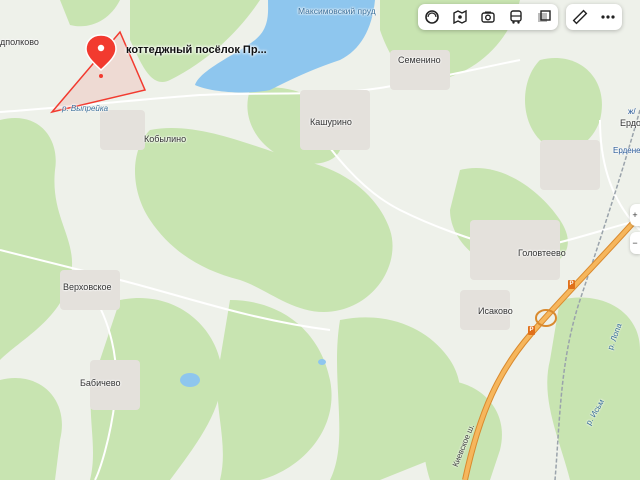 This screenshot has height=480, width=640. I want to click on panorama-button, so click(460, 17).